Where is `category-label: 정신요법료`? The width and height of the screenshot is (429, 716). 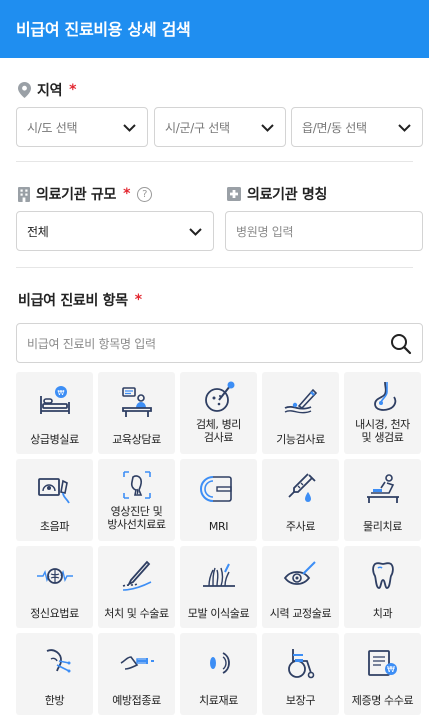
category-label: 정신요법료 is located at coordinates (54, 613).